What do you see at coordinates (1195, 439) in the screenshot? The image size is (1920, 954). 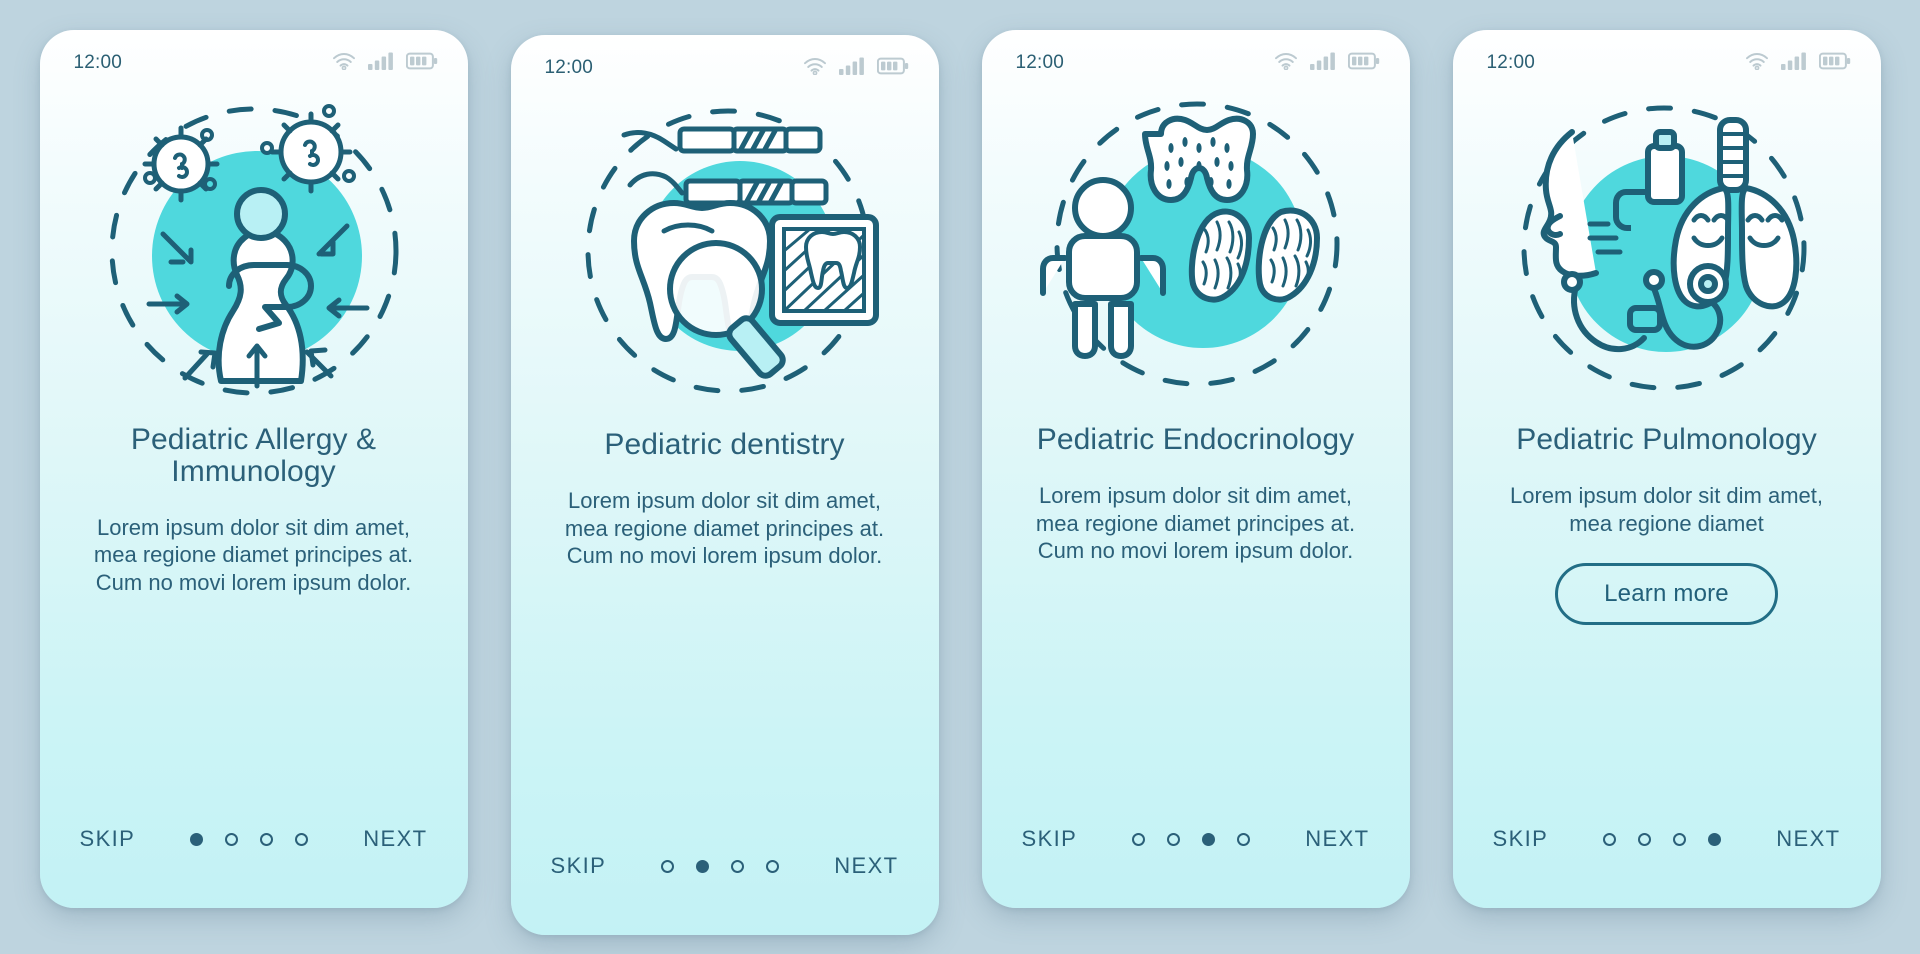 I see `page-title: Pediatric Endocrinology` at bounding box center [1195, 439].